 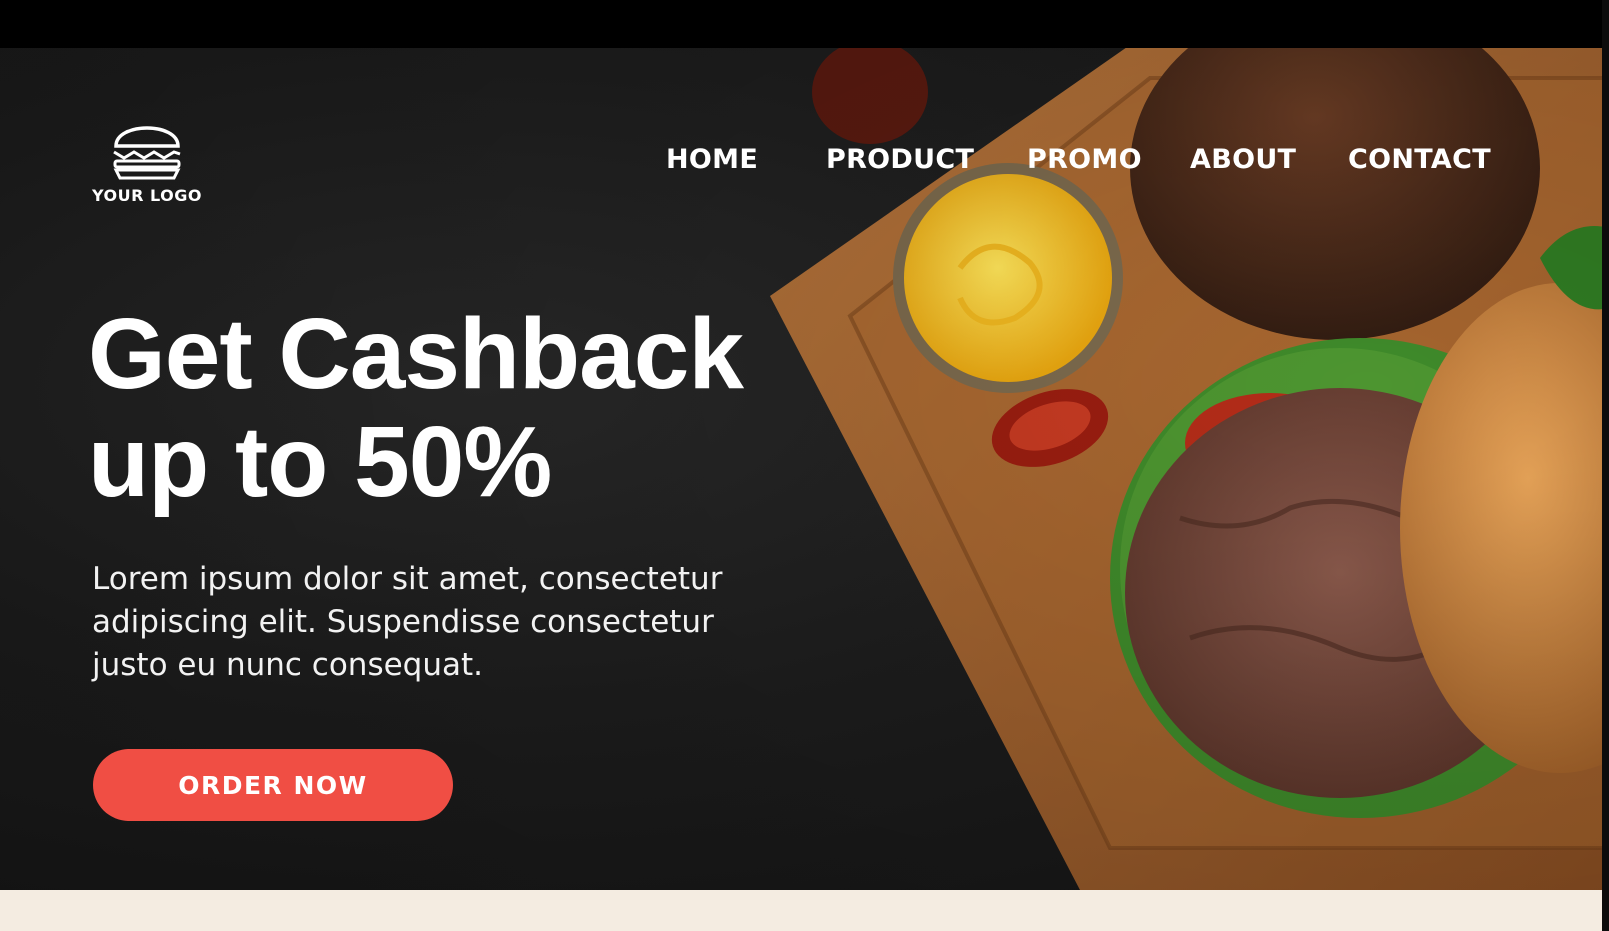 What do you see at coordinates (147, 153) in the screenshot?
I see `burger-icon` at bounding box center [147, 153].